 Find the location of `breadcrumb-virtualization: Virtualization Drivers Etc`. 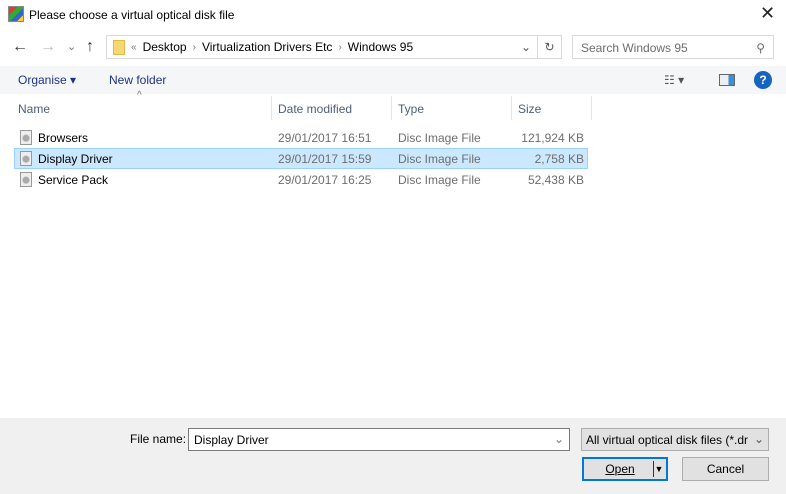

breadcrumb-virtualization: Virtualization Drivers Etc is located at coordinates (267, 47).